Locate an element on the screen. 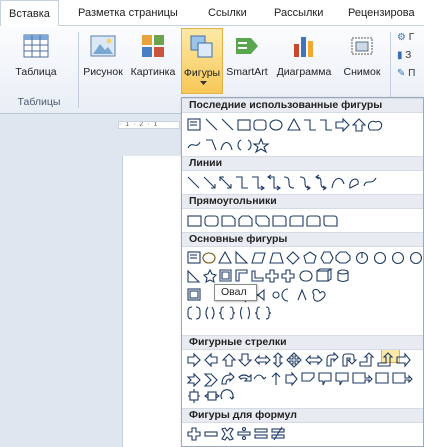 This screenshot has height=447, width=424. side-item-label: Г is located at coordinates (411, 37).